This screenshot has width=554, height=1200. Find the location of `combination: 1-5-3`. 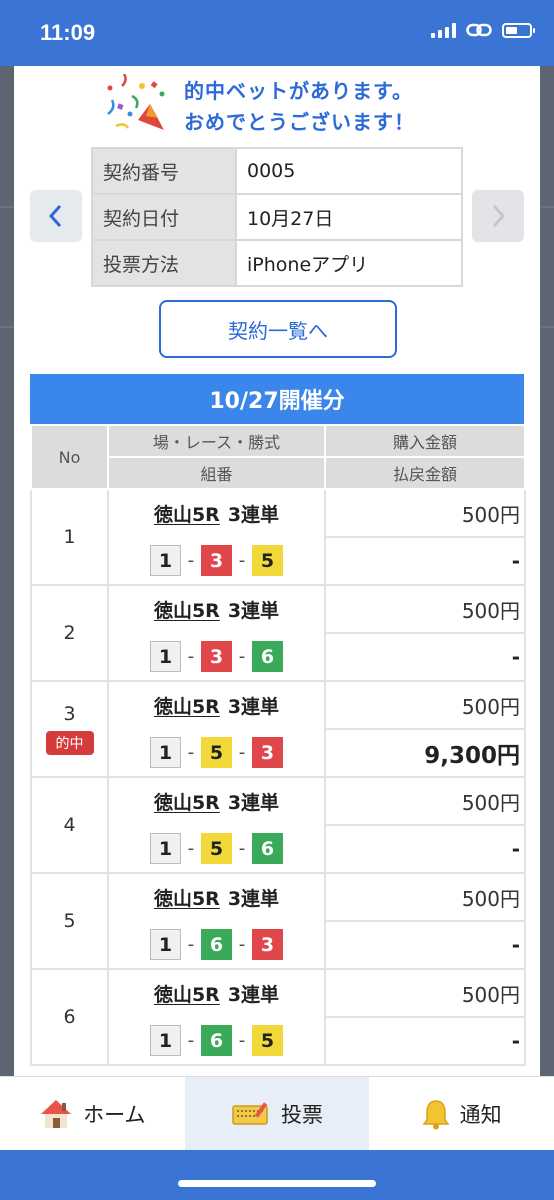

combination: 1-5-3 is located at coordinates (216, 752).